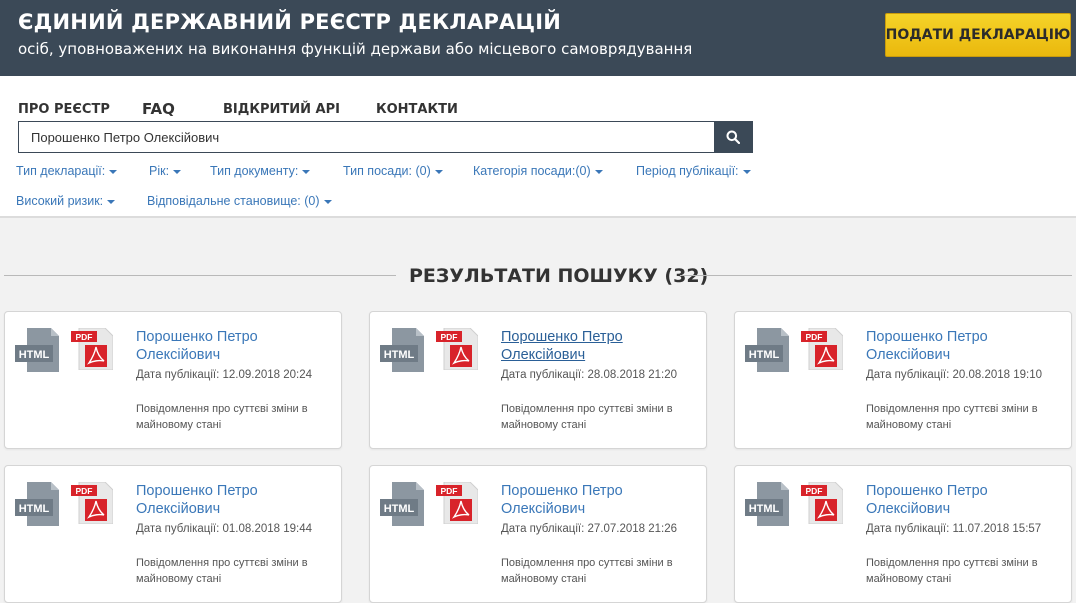  I want to click on filter-position-category: Категорія посади:(0), so click(538, 171).